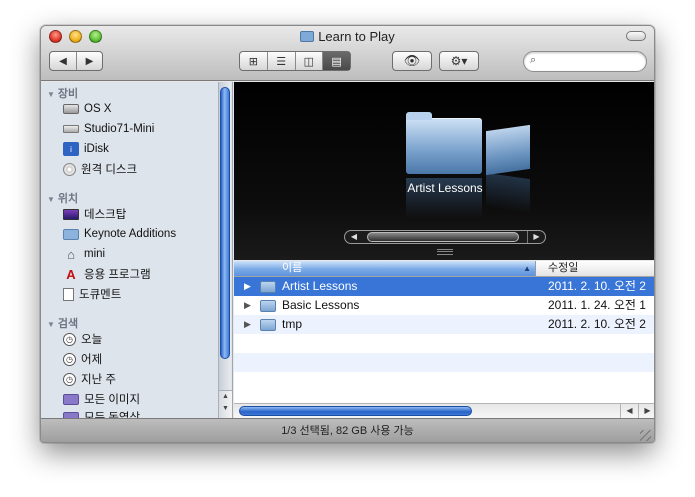 Image resolution: width=695 pixels, height=497 pixels. I want to click on search-input, so click(592, 61).